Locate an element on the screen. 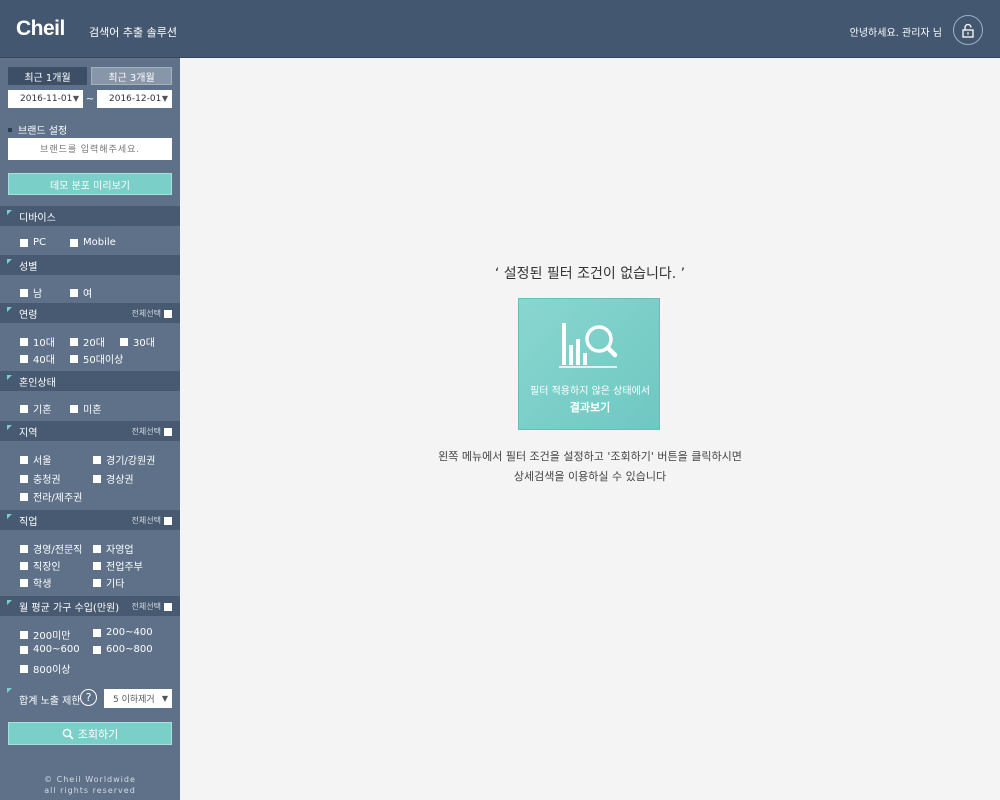 This screenshot has height=800, width=1000. checkbox-student: 학생 is located at coordinates (35, 582).